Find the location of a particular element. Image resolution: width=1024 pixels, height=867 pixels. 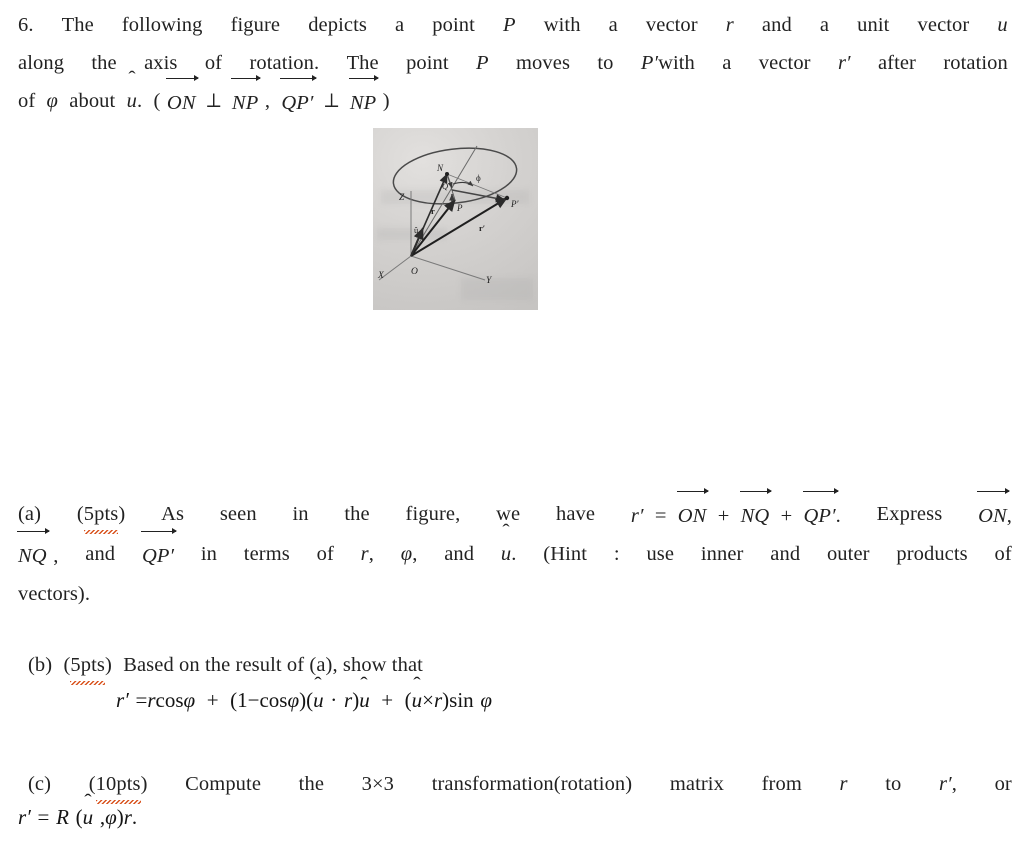

figure-label-Z: Z is located at coordinates (402, 198).